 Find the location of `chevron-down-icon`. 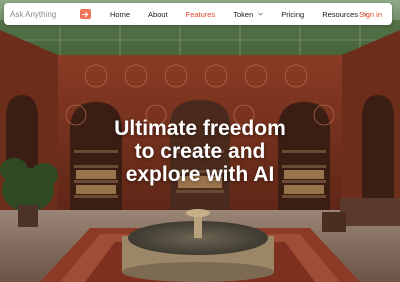

chevron-down-icon is located at coordinates (261, 14).